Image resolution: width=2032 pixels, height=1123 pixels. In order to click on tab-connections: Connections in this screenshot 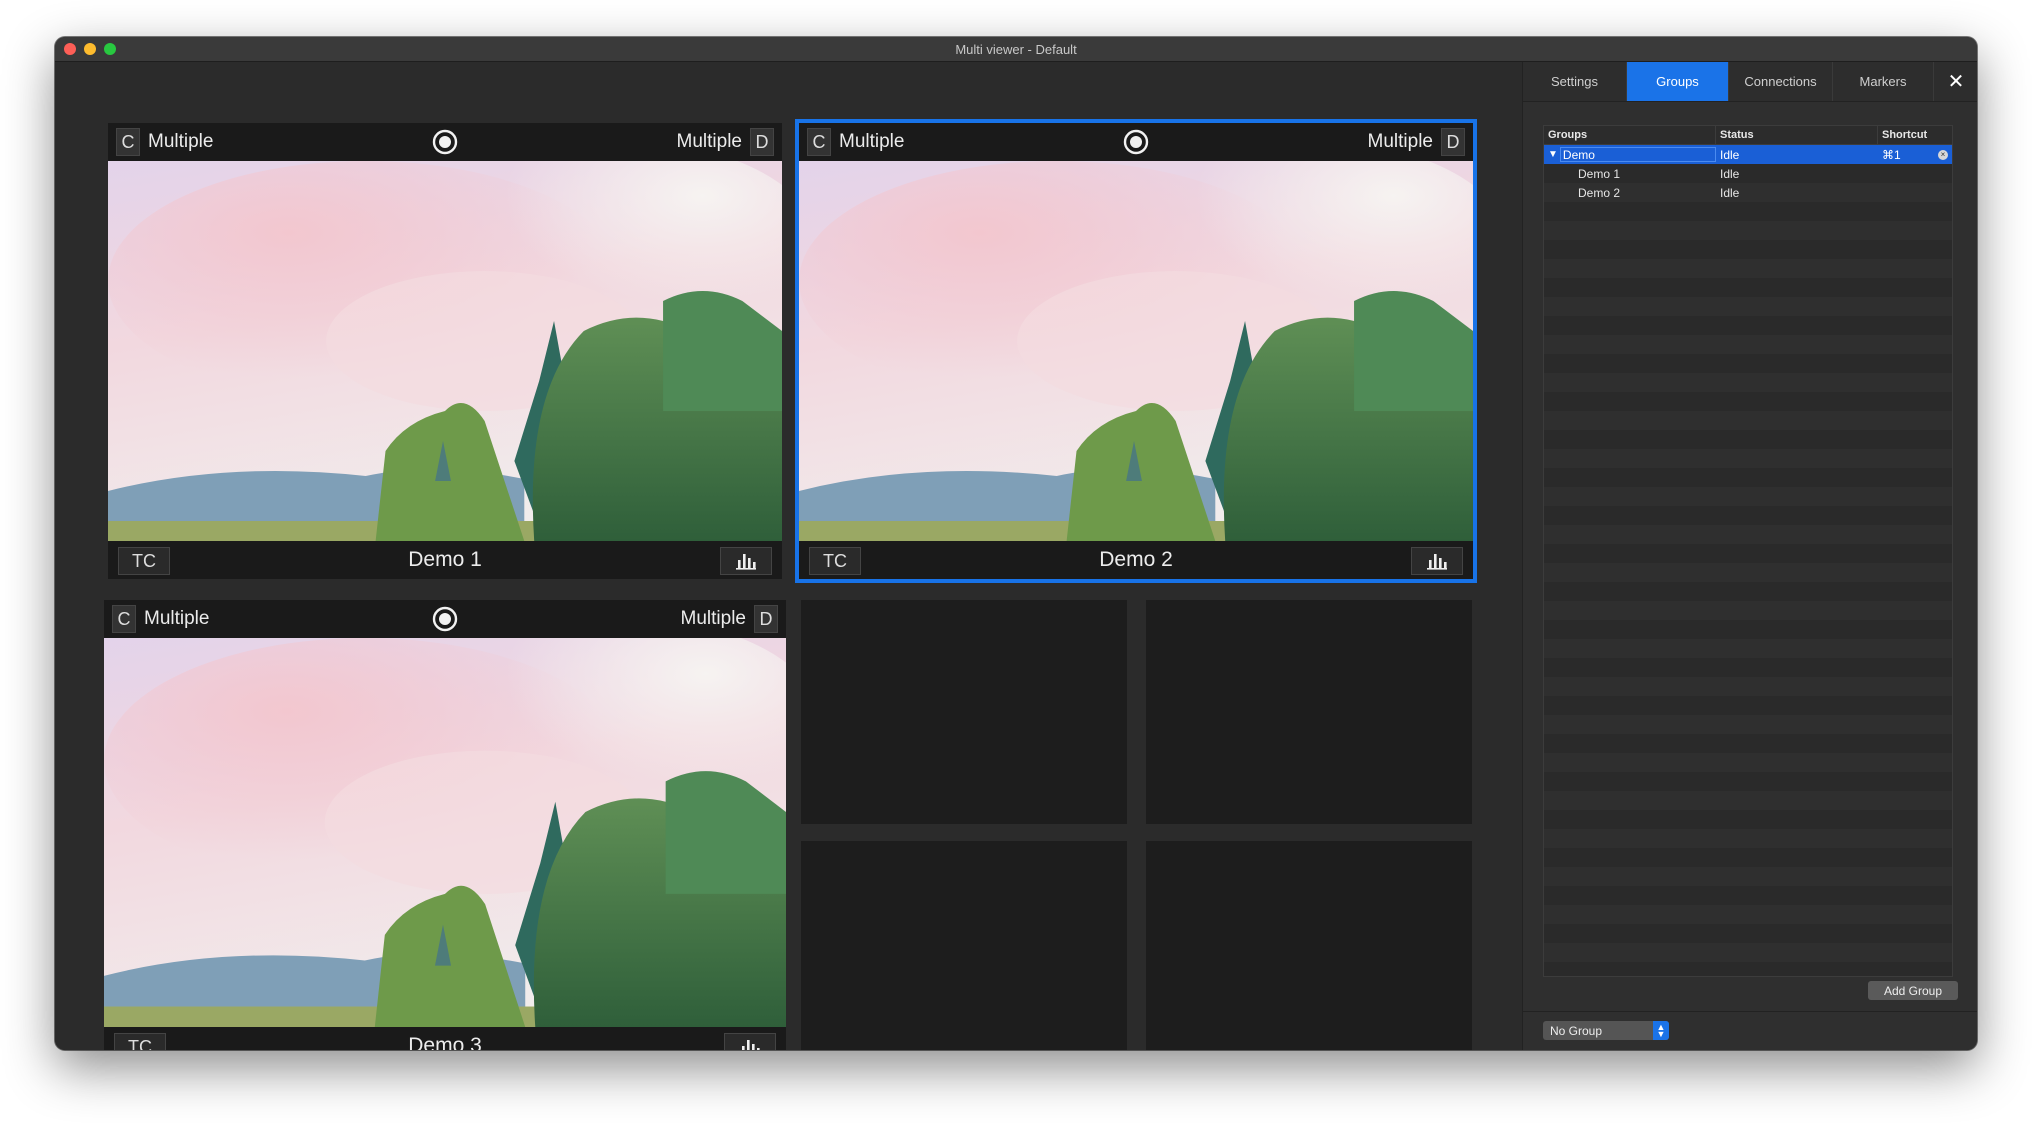, I will do `click(1781, 81)`.